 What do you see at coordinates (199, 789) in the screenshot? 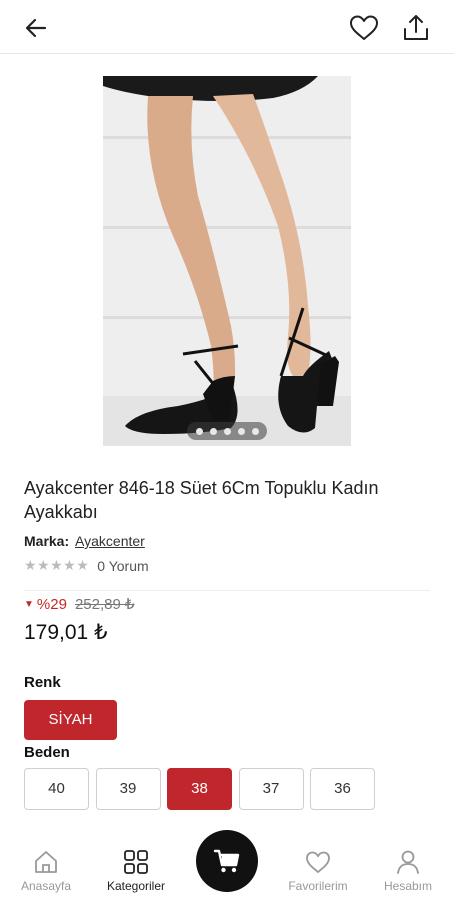
I see `size-option: 38` at bounding box center [199, 789].